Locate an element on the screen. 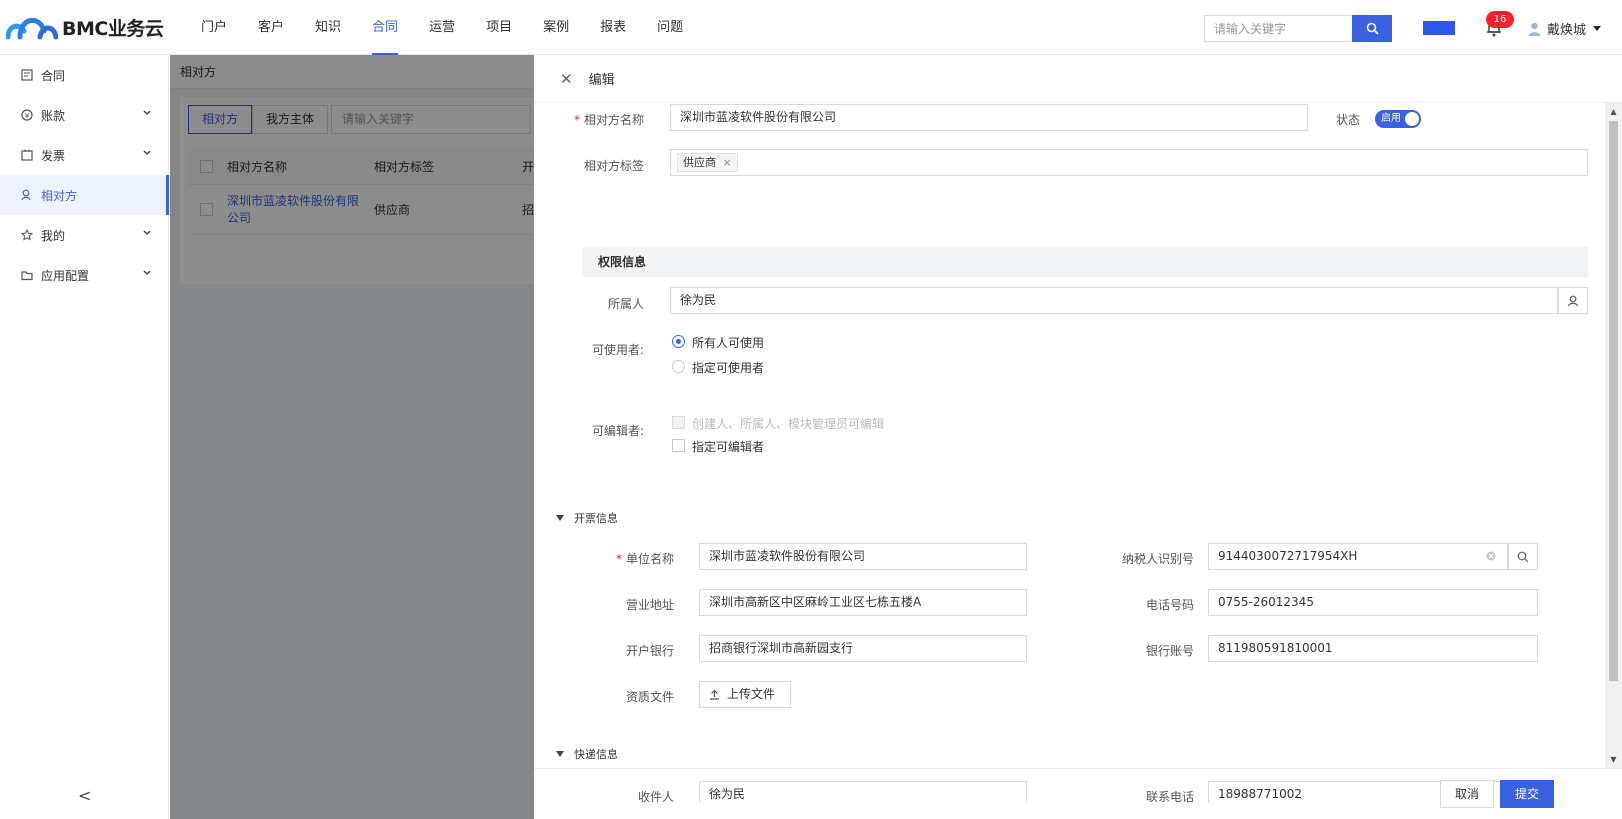  global-search-input: 请输入关键字 is located at coordinates (1278, 28).